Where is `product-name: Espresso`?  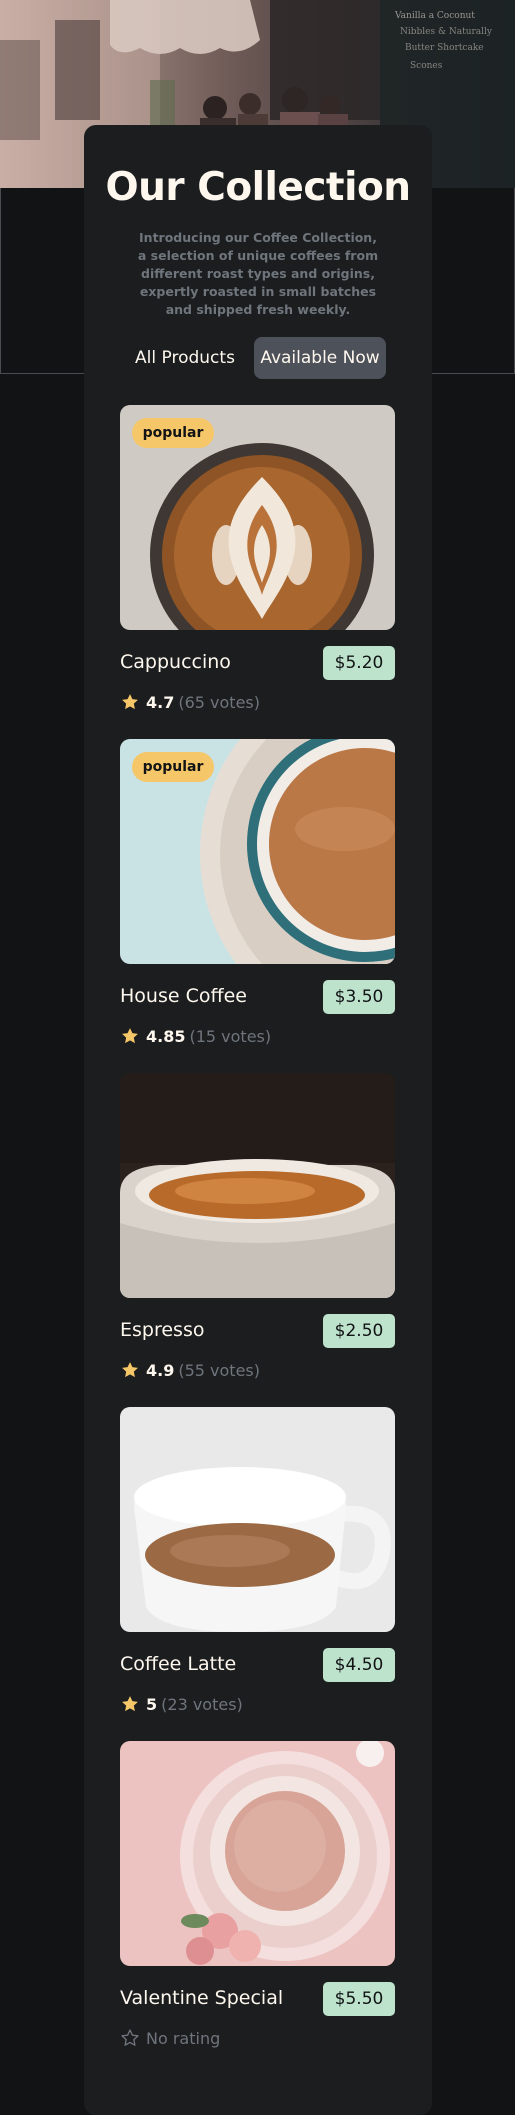
product-name: Espresso is located at coordinates (162, 1330).